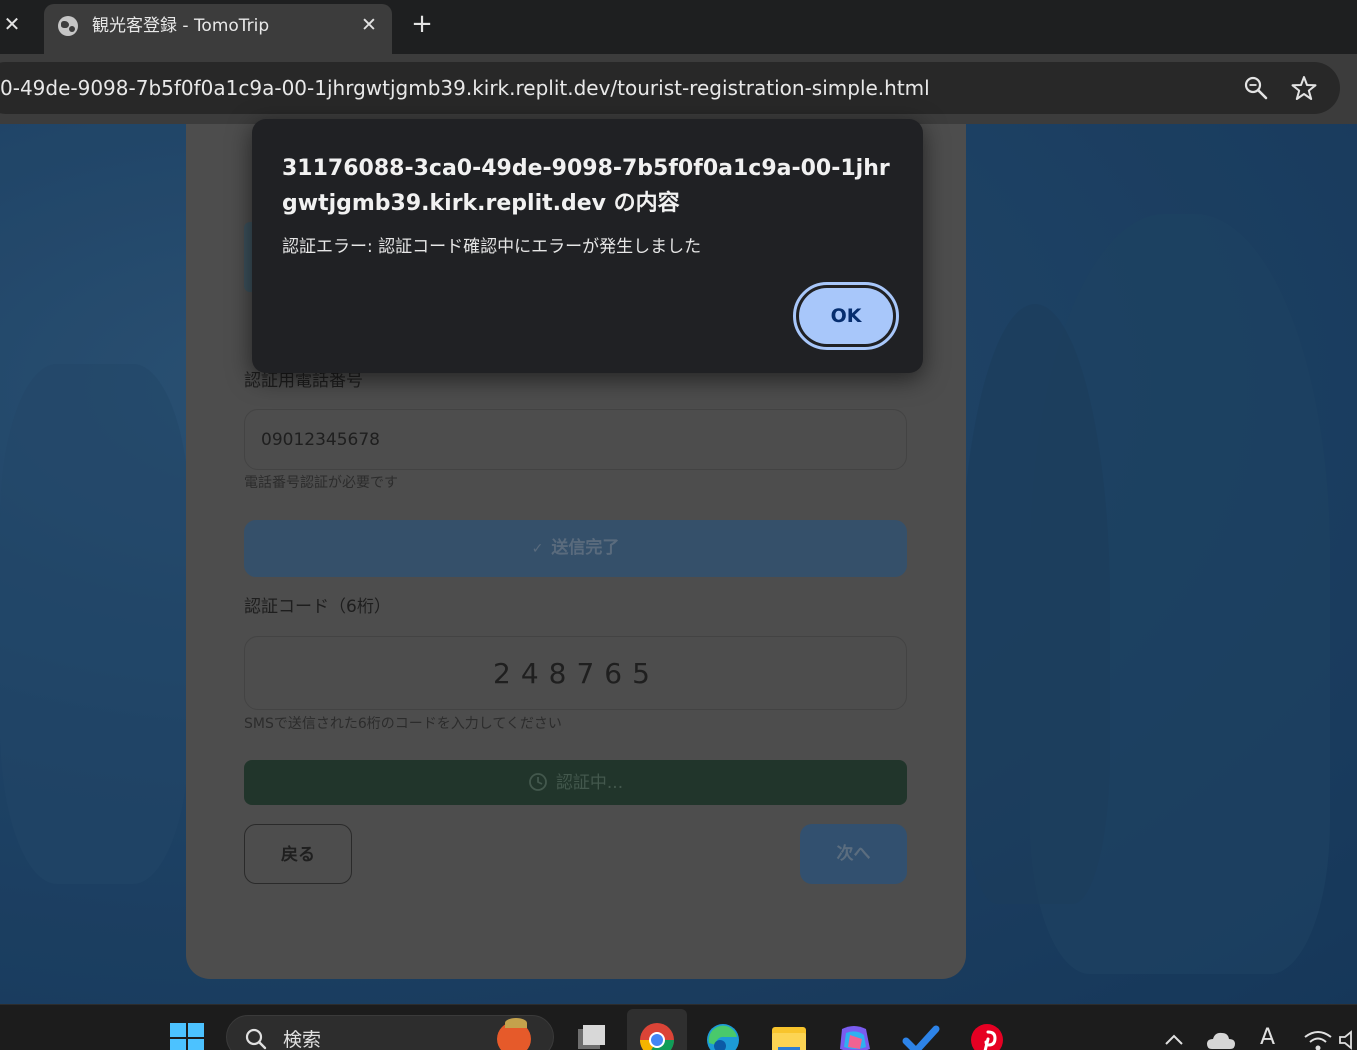 The image size is (1357, 1050). What do you see at coordinates (302, 1039) in the screenshot?
I see `search-placeholder: 検索` at bounding box center [302, 1039].